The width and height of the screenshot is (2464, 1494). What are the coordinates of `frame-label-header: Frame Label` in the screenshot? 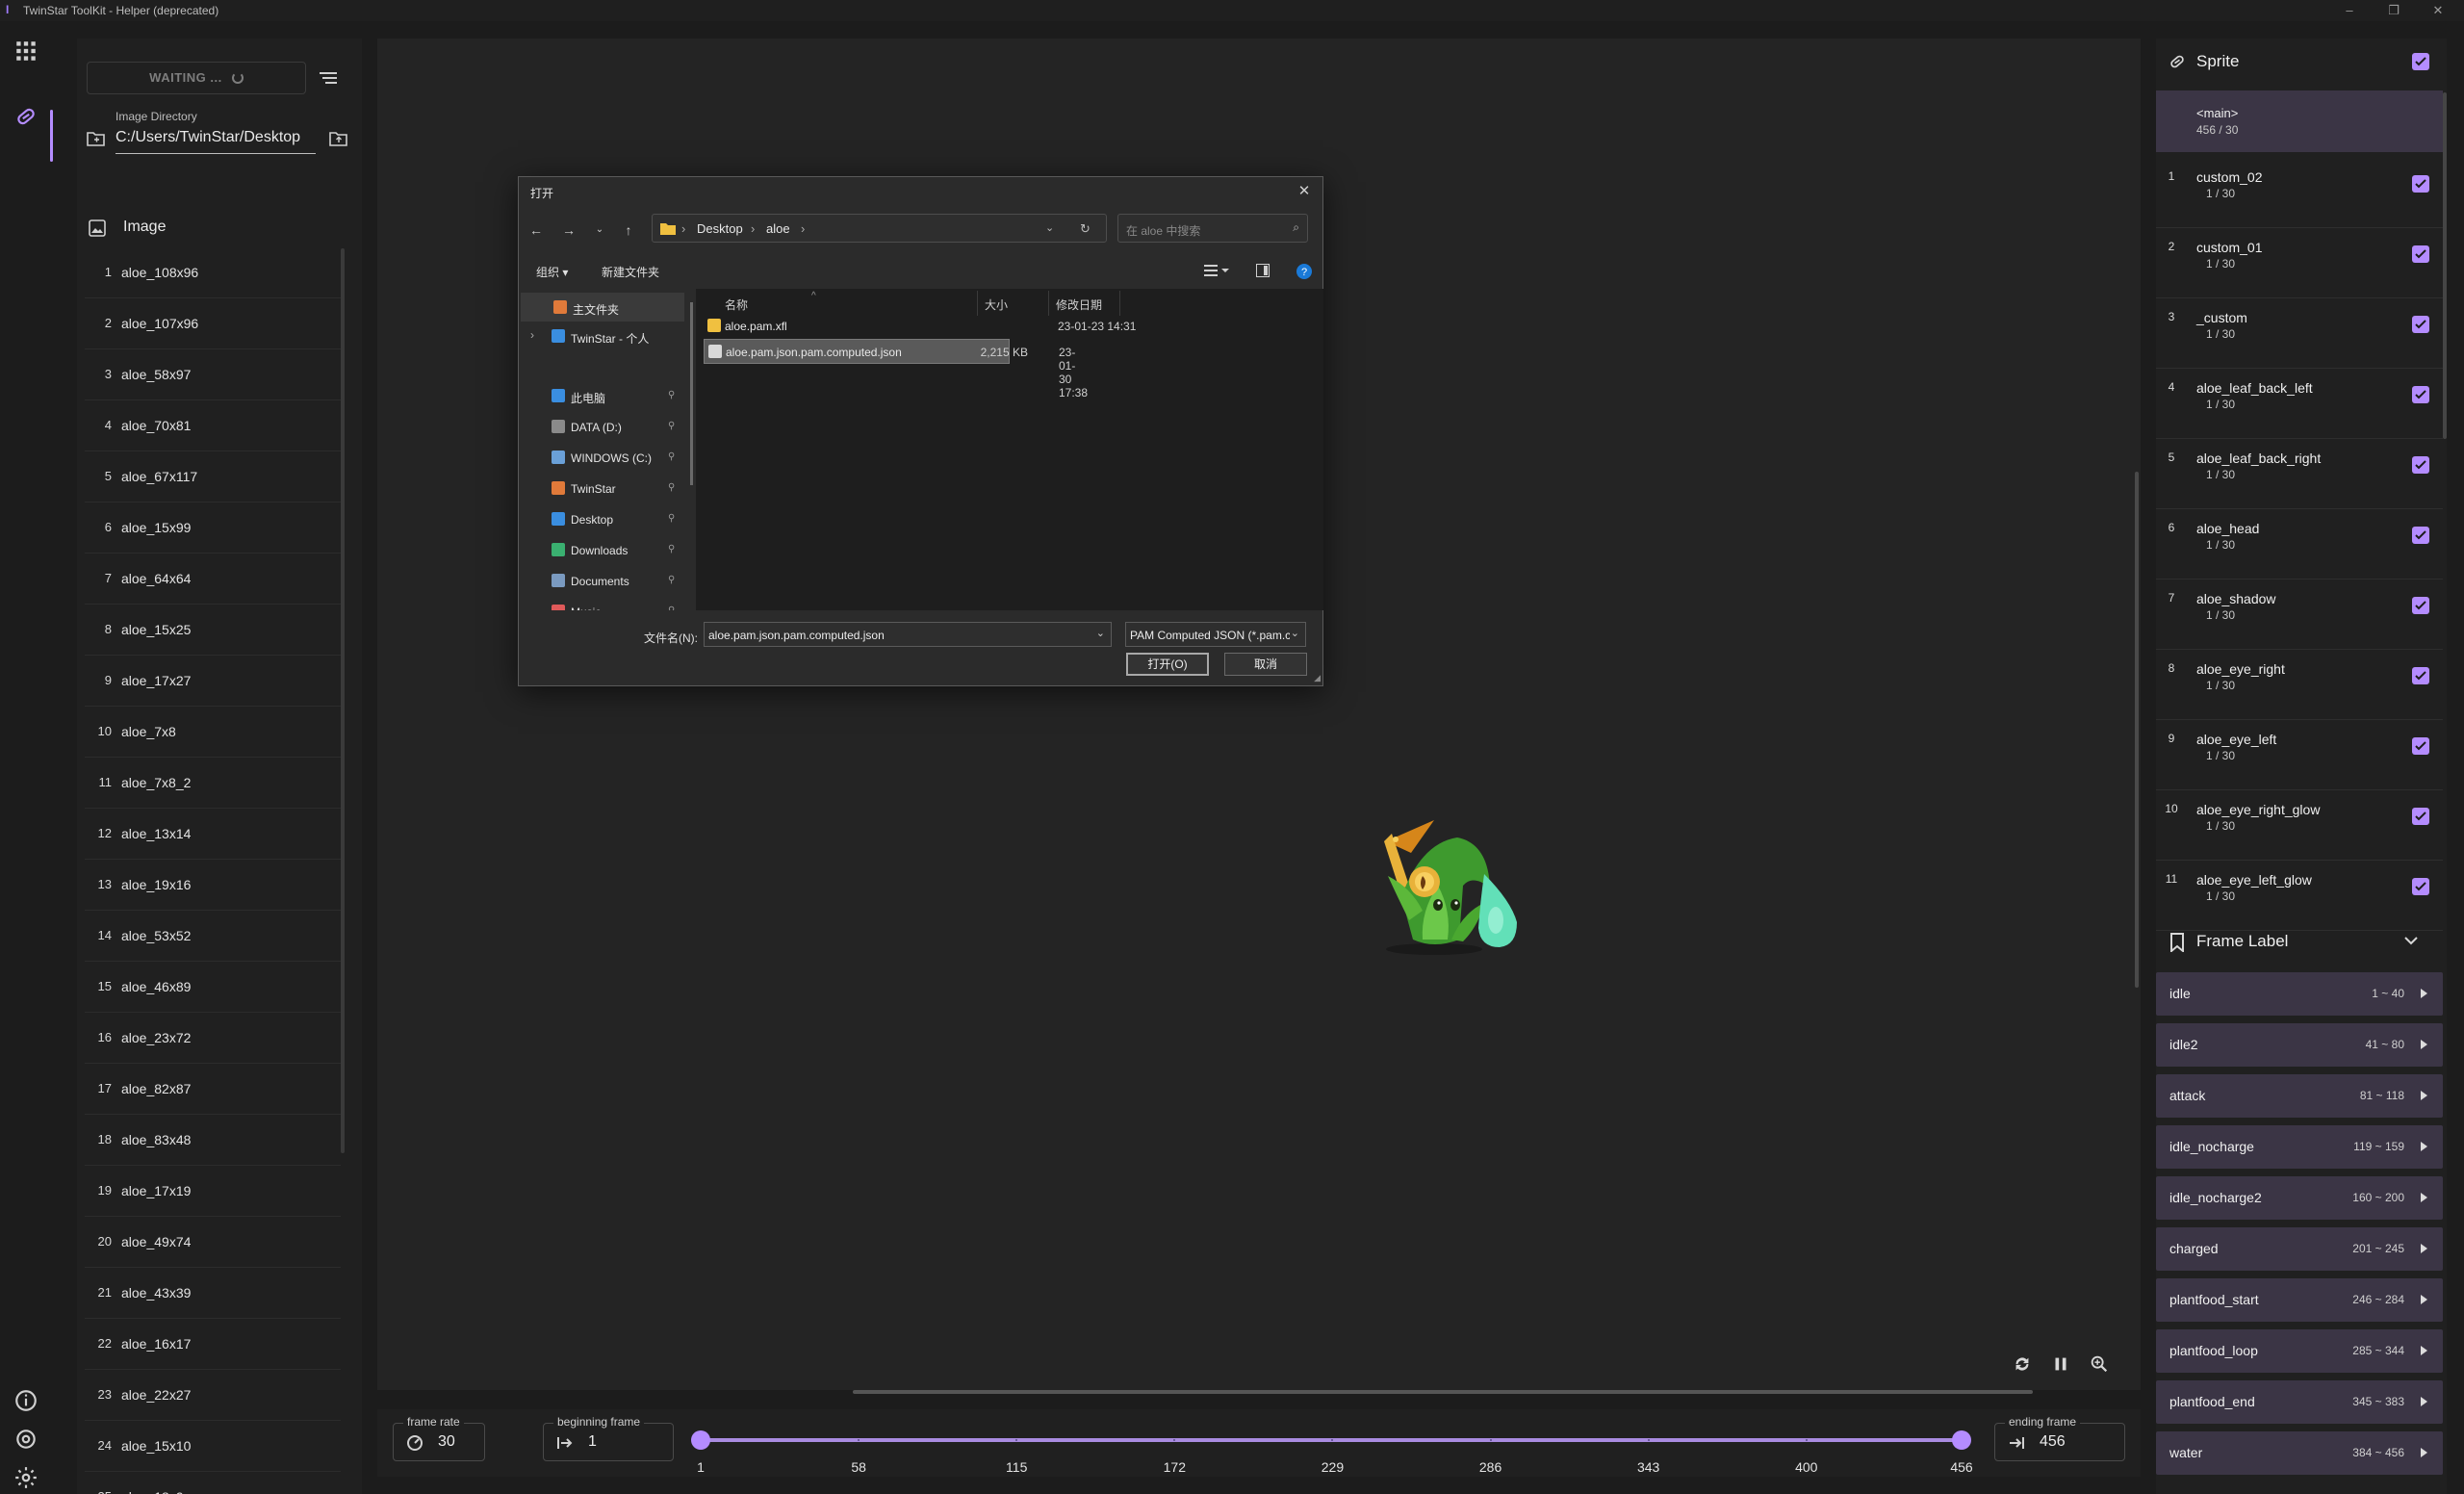 It's located at (2301, 942).